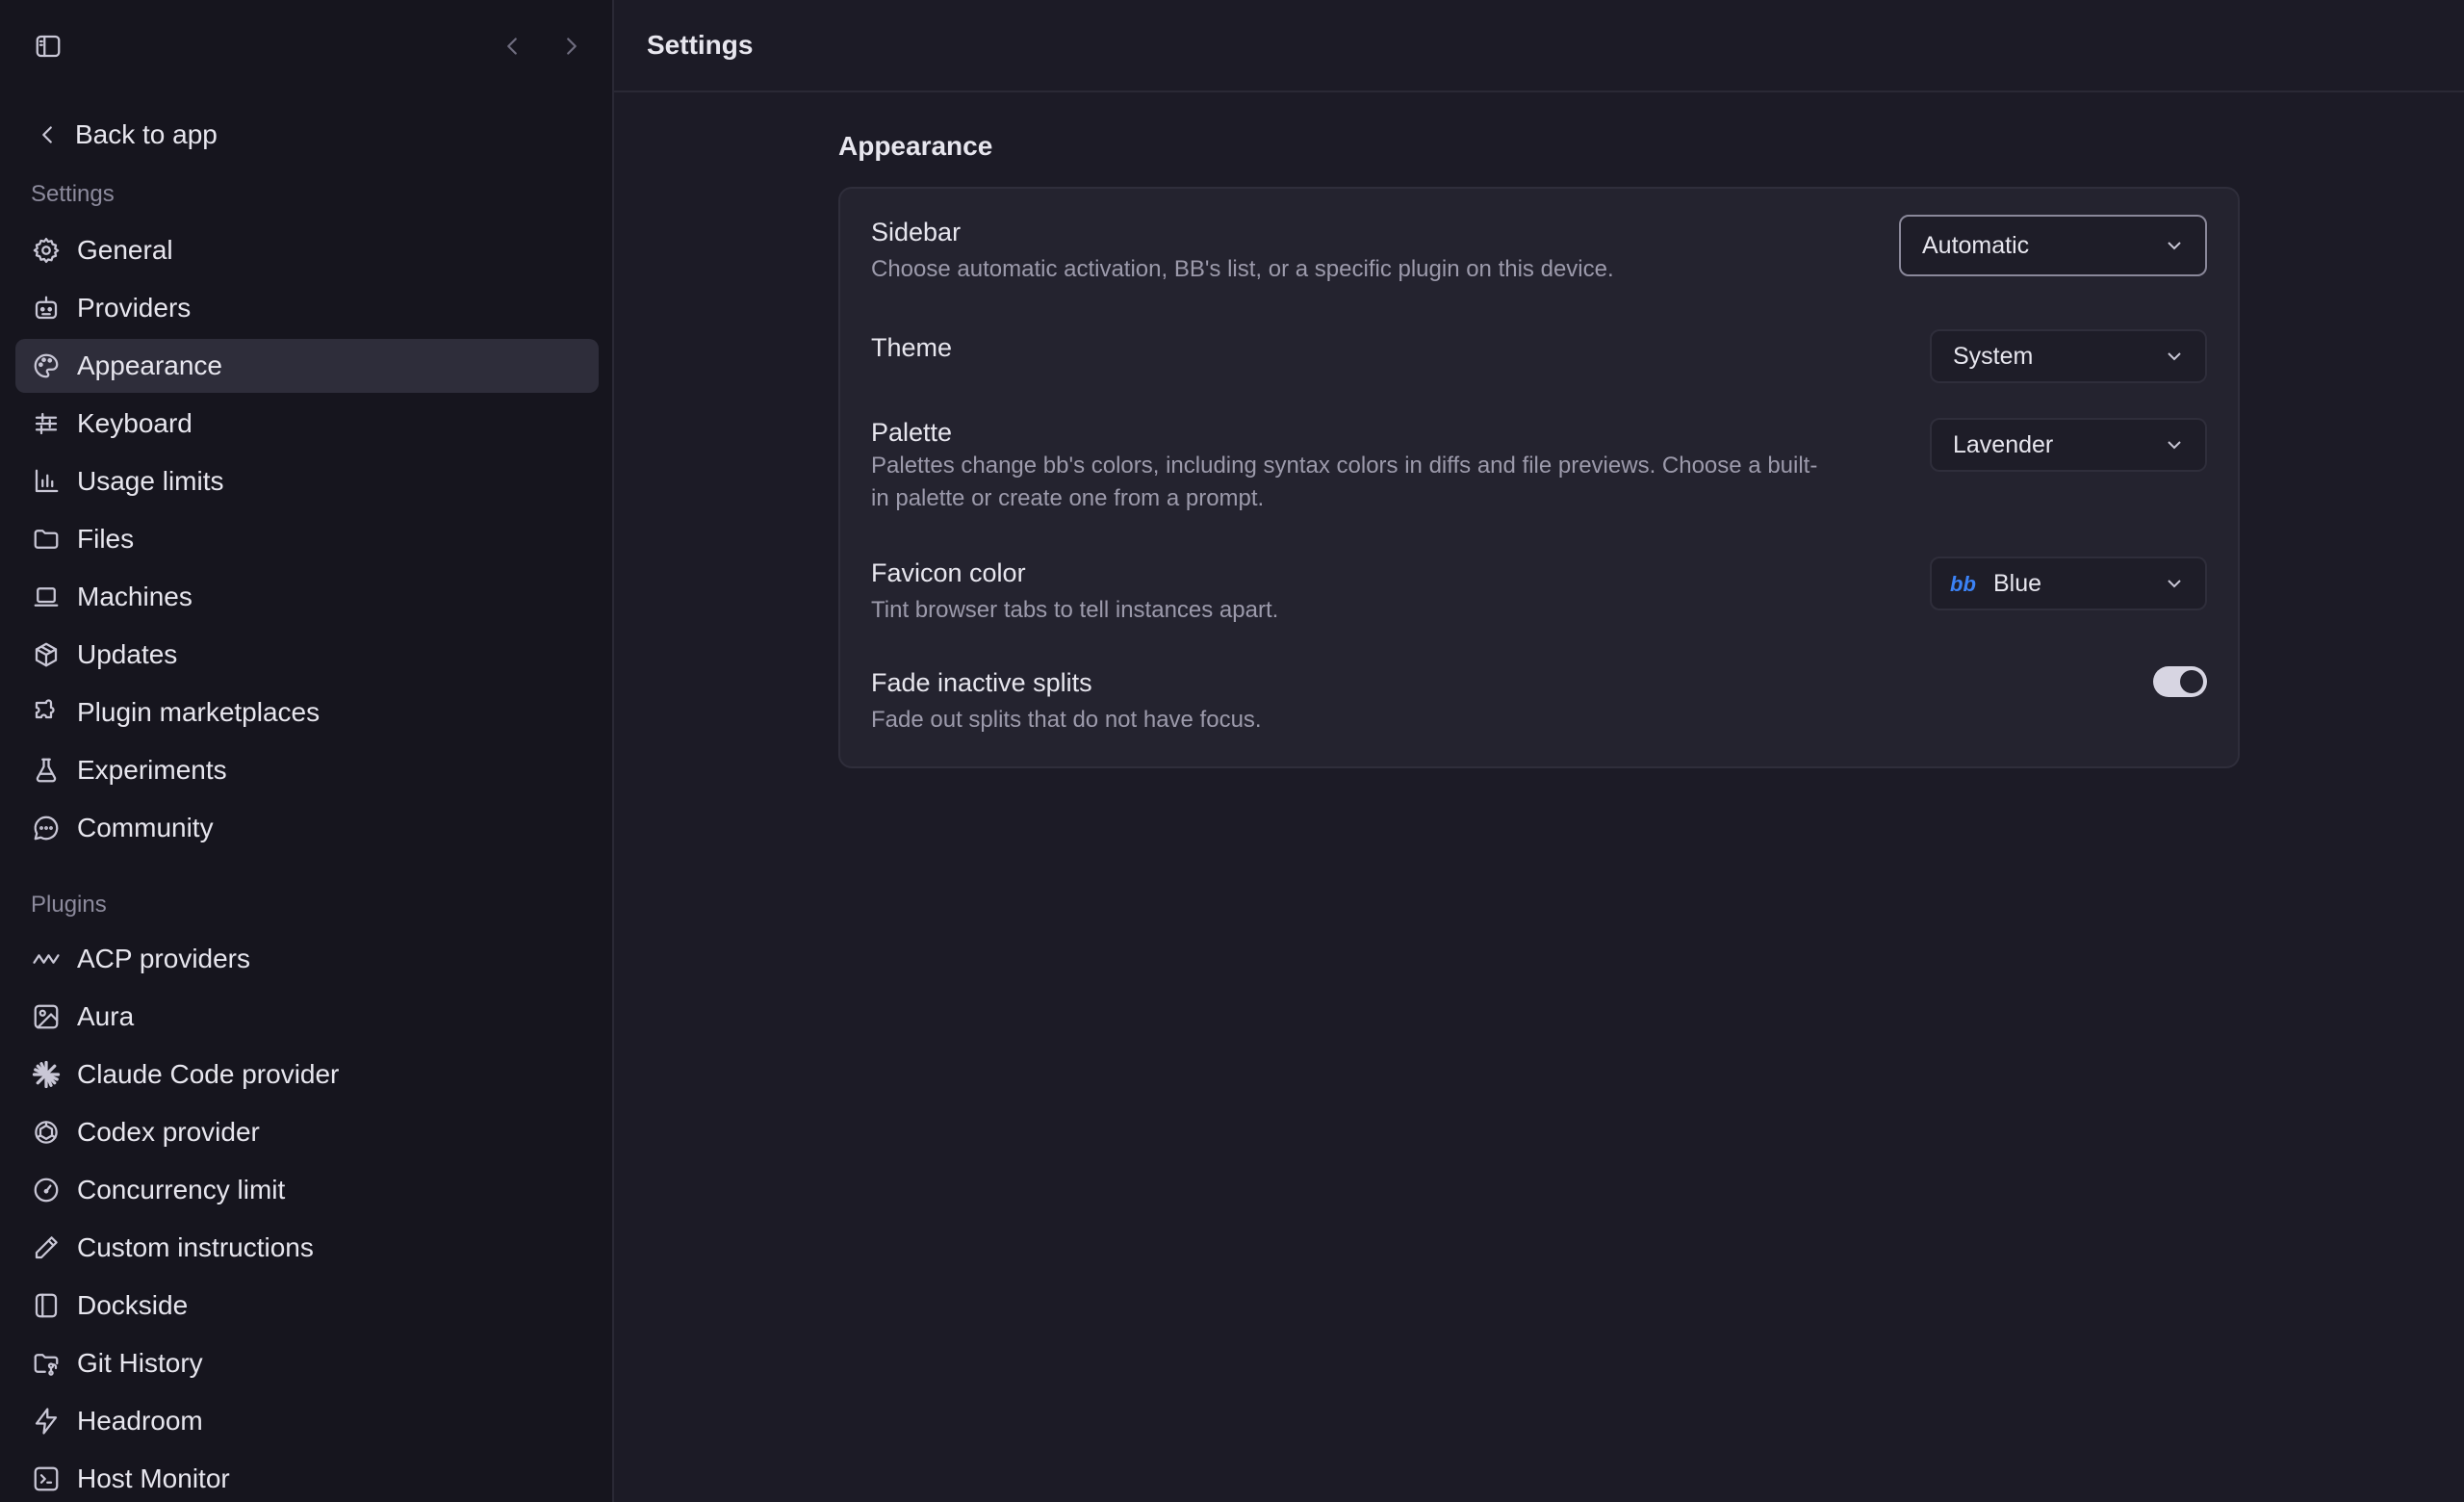 This screenshot has height=1502, width=2464. What do you see at coordinates (46, 1479) in the screenshot?
I see `terminal-square-icon` at bounding box center [46, 1479].